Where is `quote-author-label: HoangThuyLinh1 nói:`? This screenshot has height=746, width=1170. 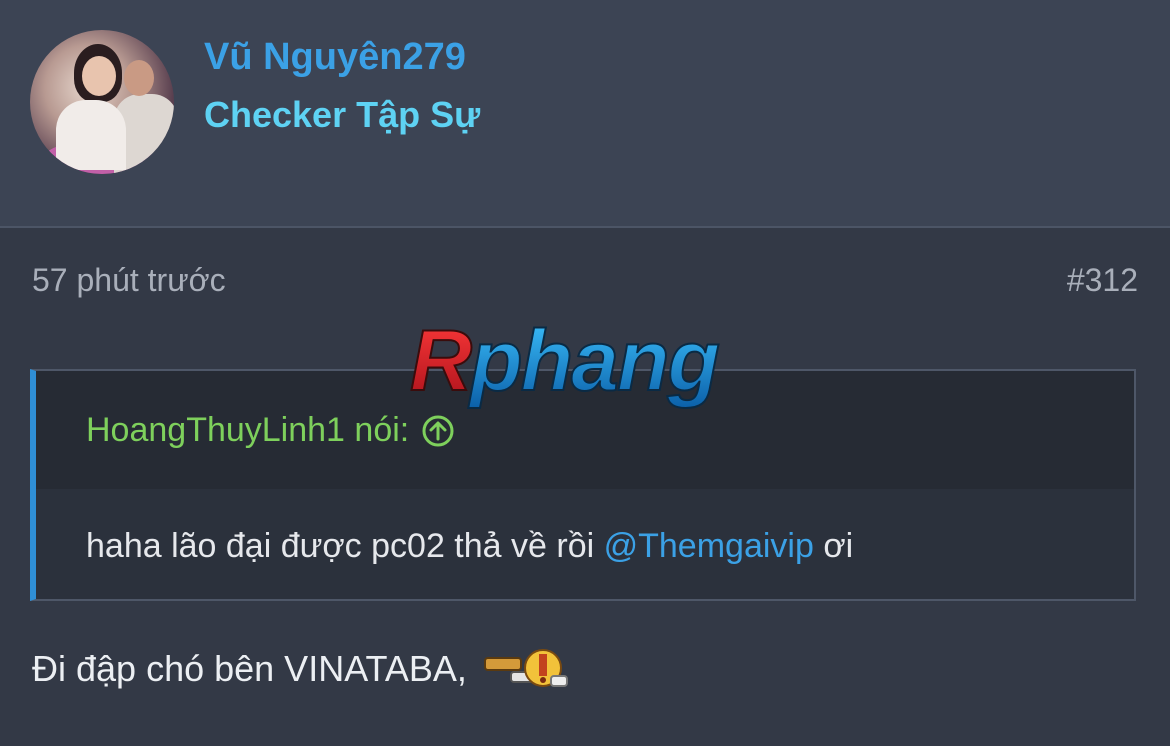
quote-author-label: HoangThuyLinh1 nói: is located at coordinates (248, 430).